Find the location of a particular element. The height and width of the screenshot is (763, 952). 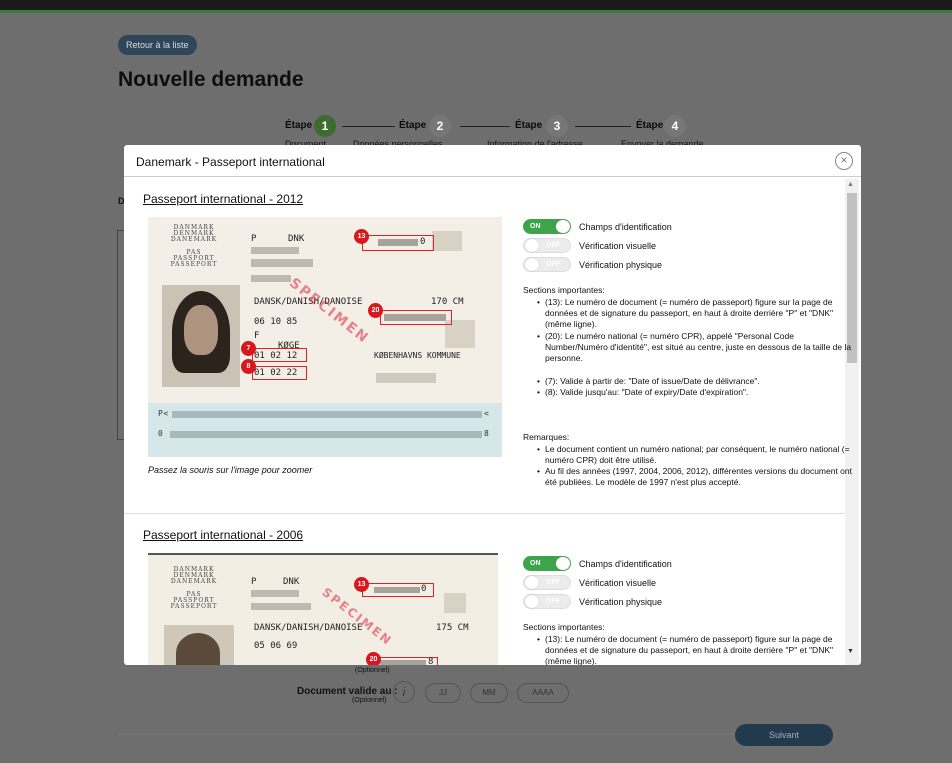

close-icon: × is located at coordinates (844, 161).